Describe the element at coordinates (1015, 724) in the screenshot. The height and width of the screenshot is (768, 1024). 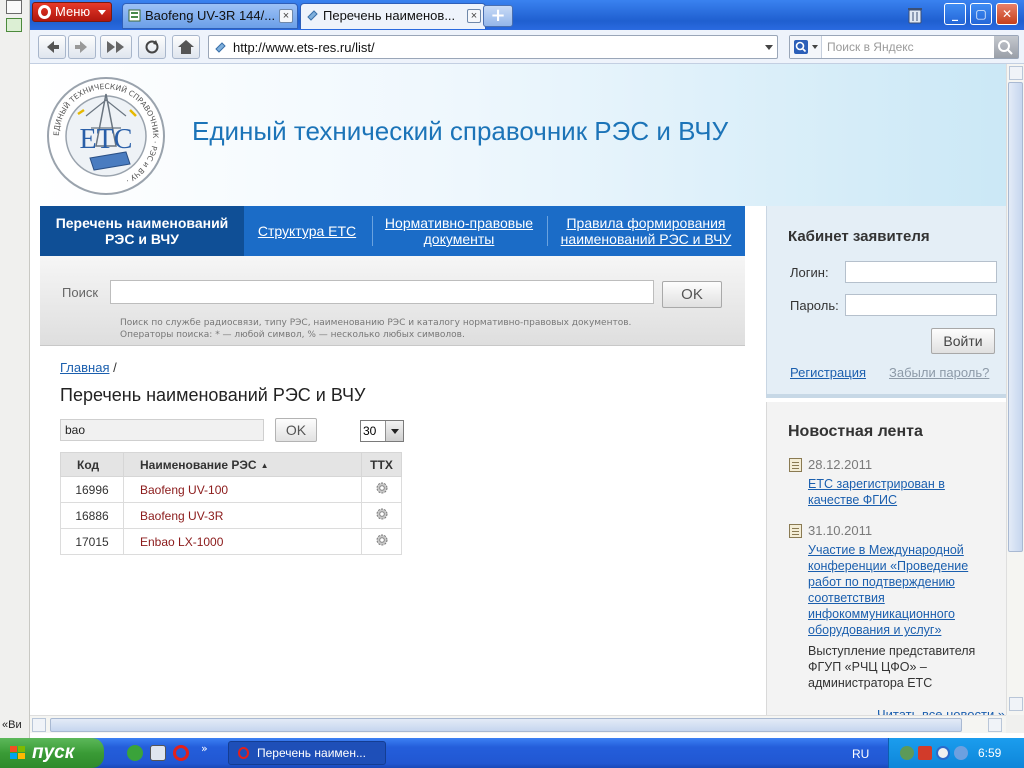
I see `scrollbar-corner` at that location.